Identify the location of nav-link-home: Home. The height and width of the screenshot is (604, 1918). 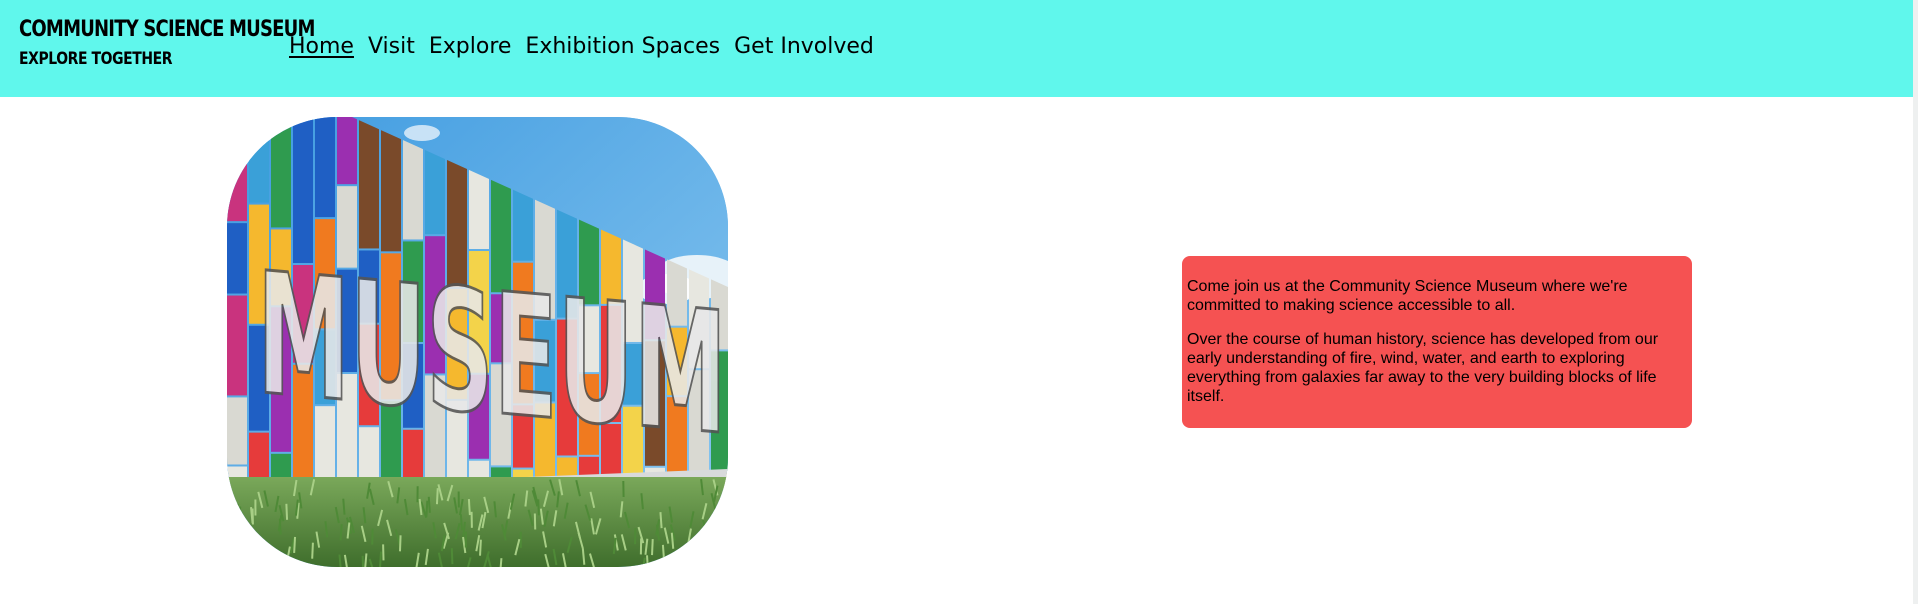
(321, 47).